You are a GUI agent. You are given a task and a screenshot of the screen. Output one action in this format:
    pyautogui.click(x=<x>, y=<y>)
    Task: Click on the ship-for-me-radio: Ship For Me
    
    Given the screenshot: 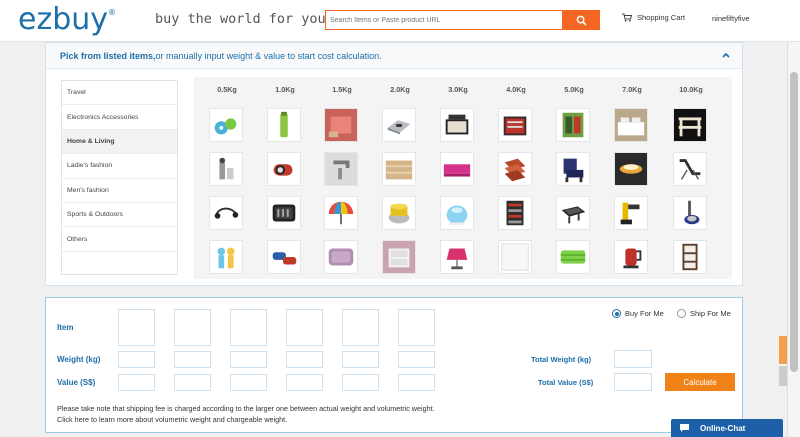 What is the action you would take?
    pyautogui.click(x=704, y=313)
    